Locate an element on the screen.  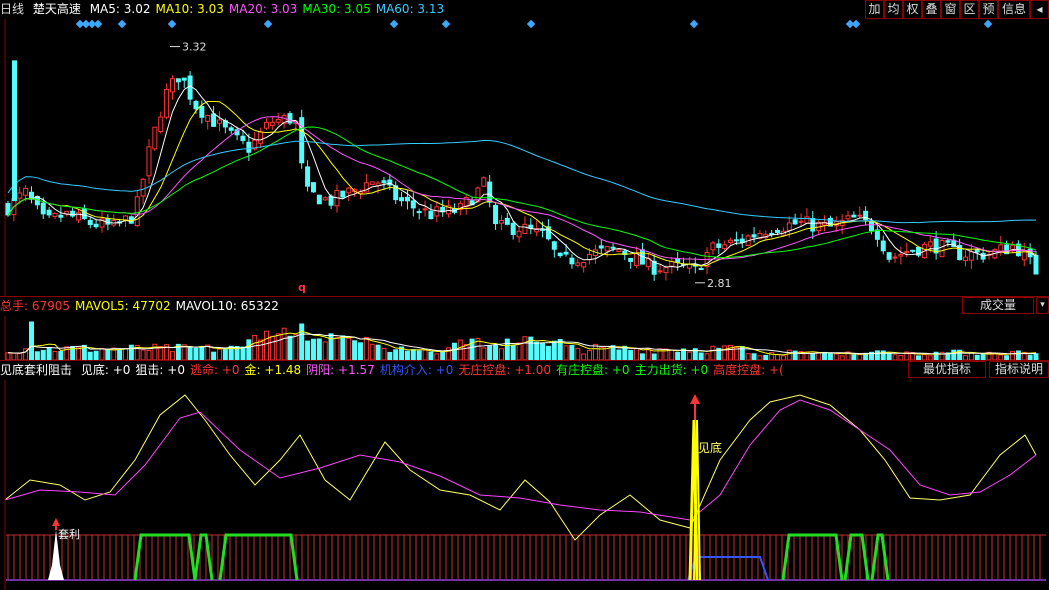
toolbar-button-2: 权 is located at coordinates (912, 9).